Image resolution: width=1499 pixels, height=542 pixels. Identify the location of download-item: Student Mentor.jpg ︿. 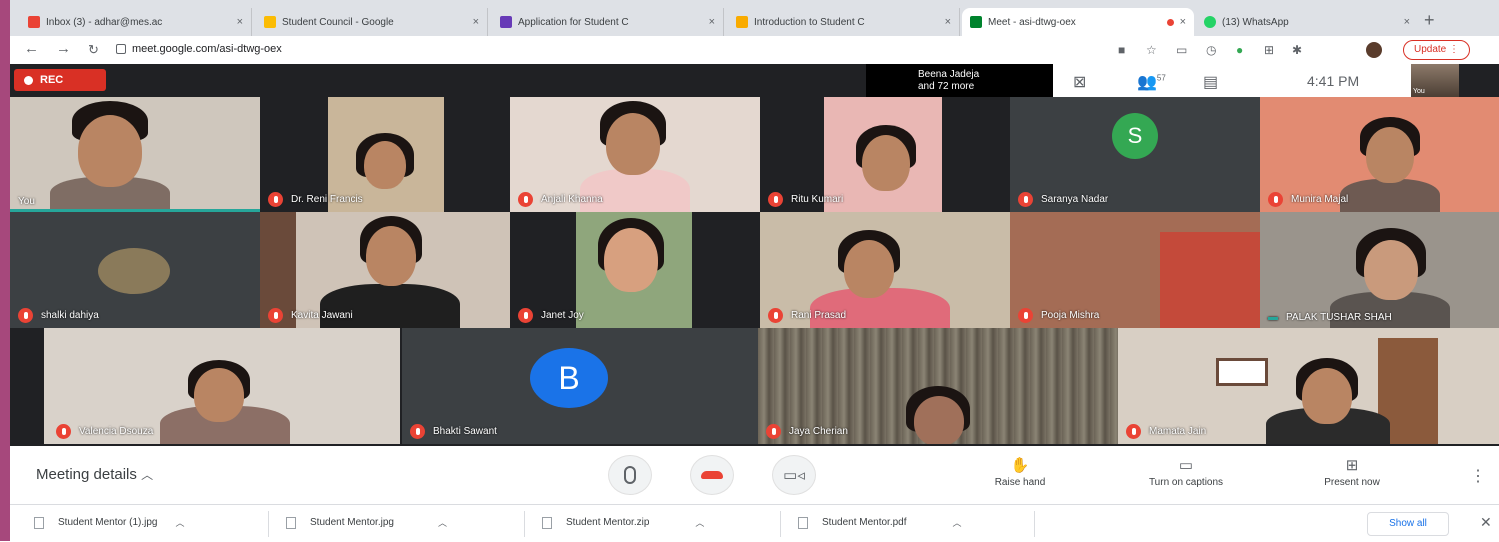
(366, 522).